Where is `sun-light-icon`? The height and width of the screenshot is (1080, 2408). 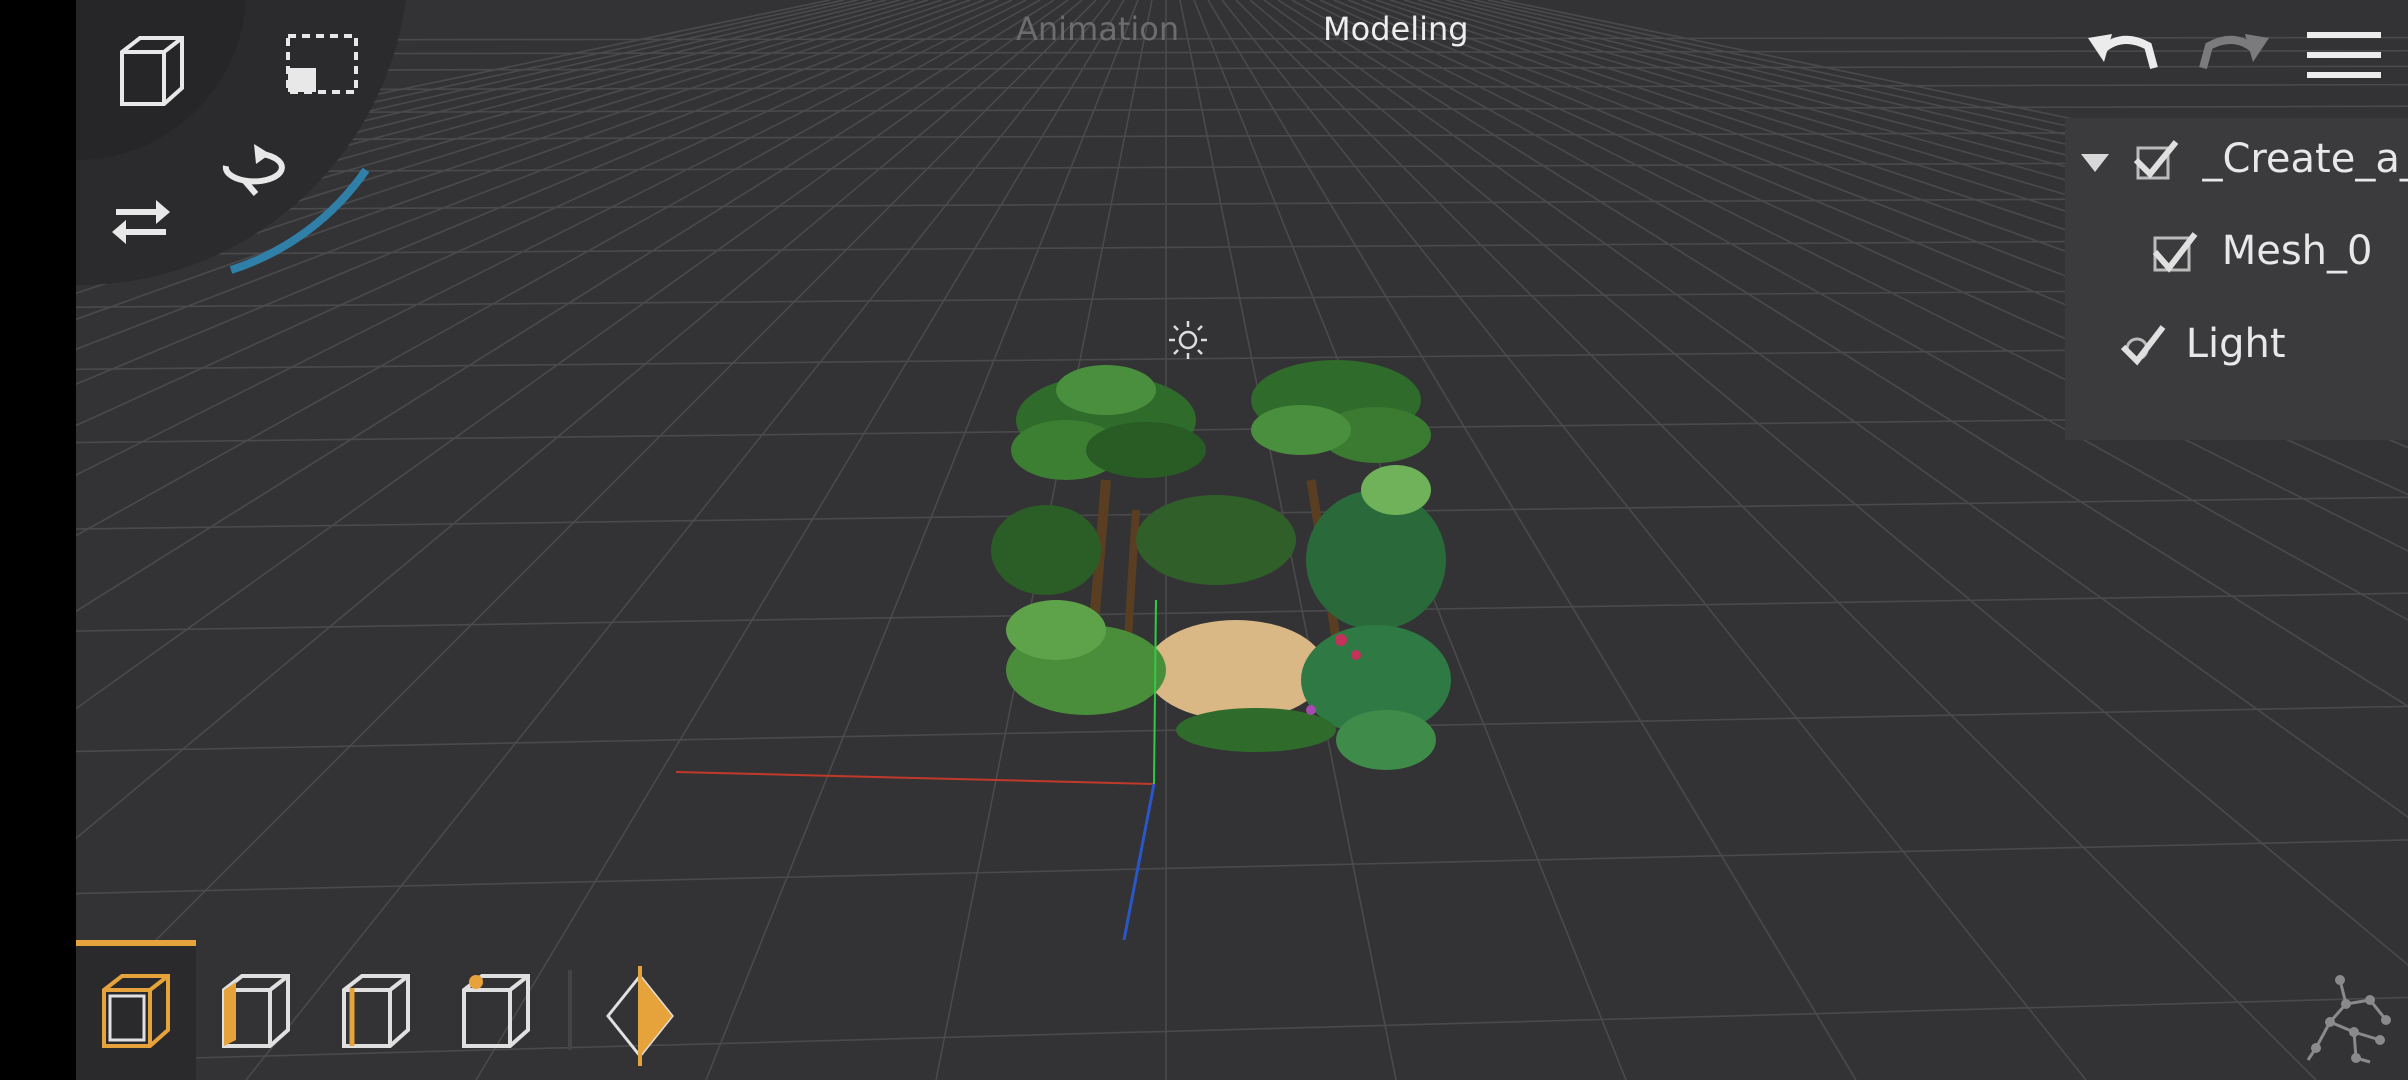
sun-light-icon is located at coordinates (1188, 340).